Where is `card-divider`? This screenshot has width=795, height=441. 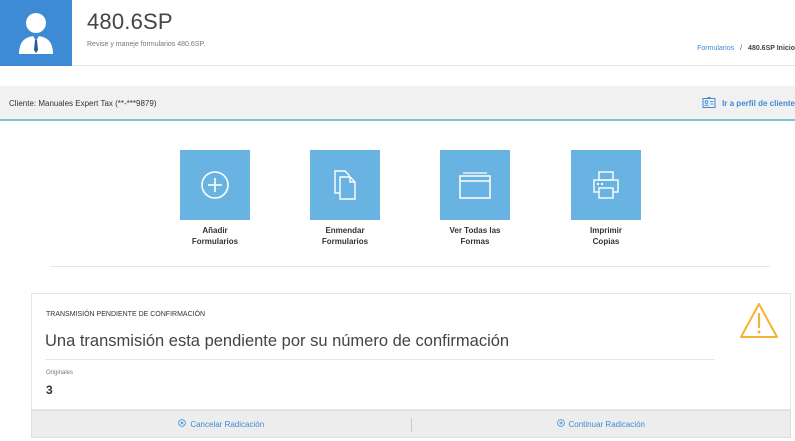 card-divider is located at coordinates (380, 359).